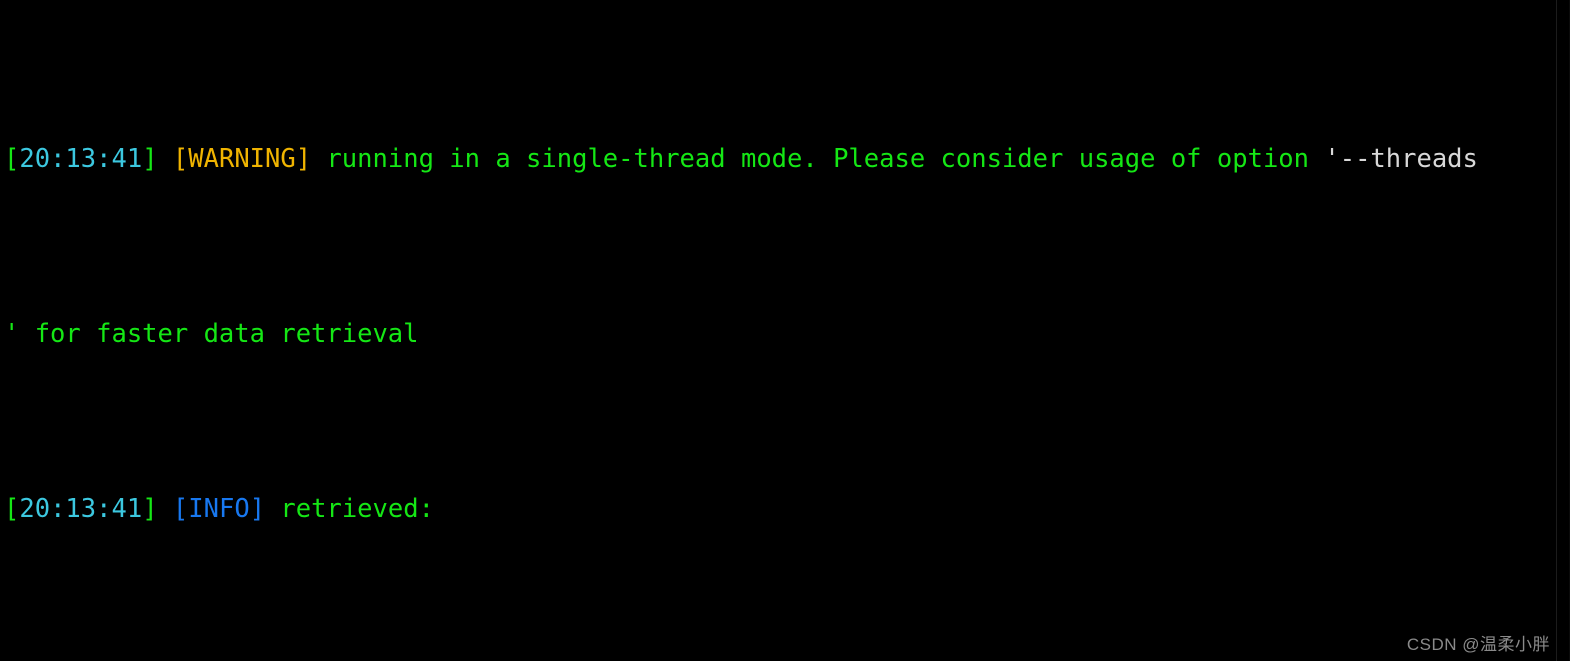 This screenshot has height=661, width=1570. I want to click on scrollbar-thumb, so click(1563, 330).